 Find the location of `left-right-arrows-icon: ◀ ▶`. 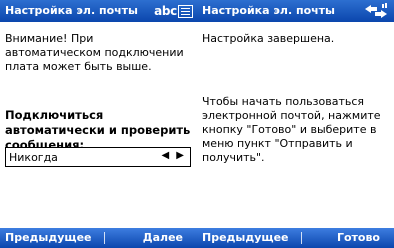

left-right-arrows-icon: ◀ ▶ is located at coordinates (173, 155).